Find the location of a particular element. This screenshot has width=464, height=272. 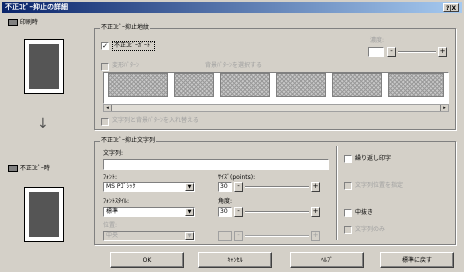

printer-icon is located at coordinates (13, 22).